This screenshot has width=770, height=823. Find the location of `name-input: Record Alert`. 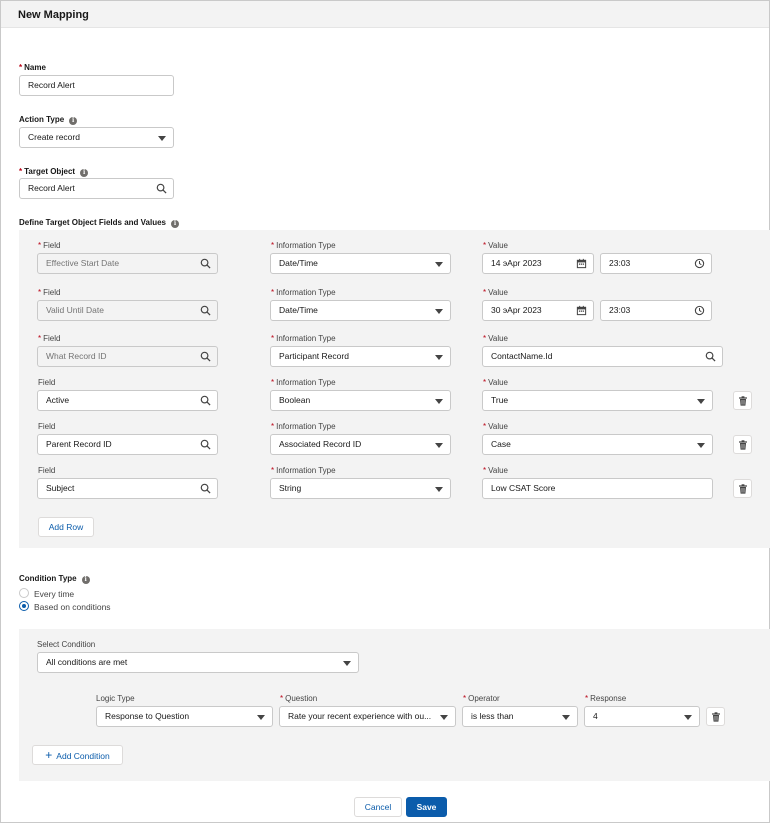

name-input: Record Alert is located at coordinates (96, 85).